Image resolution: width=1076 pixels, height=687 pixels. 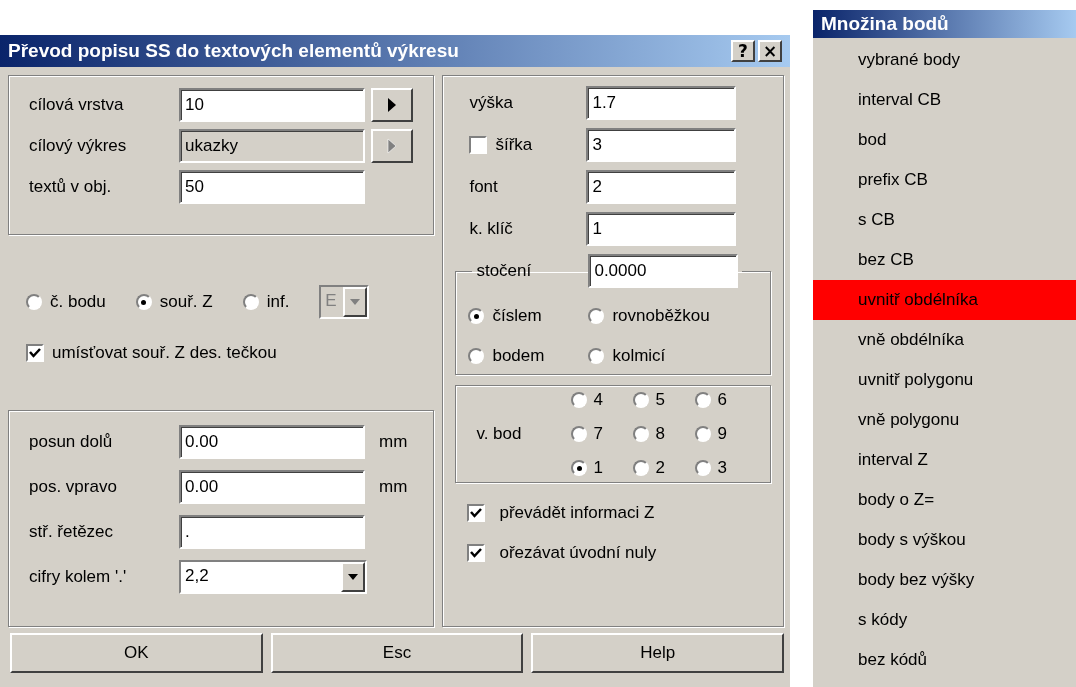 I want to click on field-label: posun dolů, so click(x=71, y=442).